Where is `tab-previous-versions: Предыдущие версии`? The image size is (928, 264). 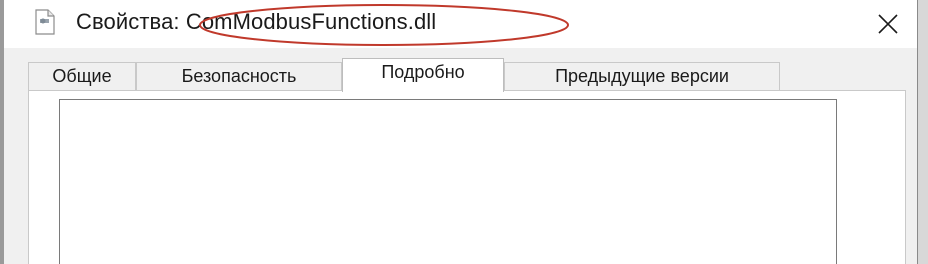
tab-previous-versions: Предыдущие версии is located at coordinates (642, 76).